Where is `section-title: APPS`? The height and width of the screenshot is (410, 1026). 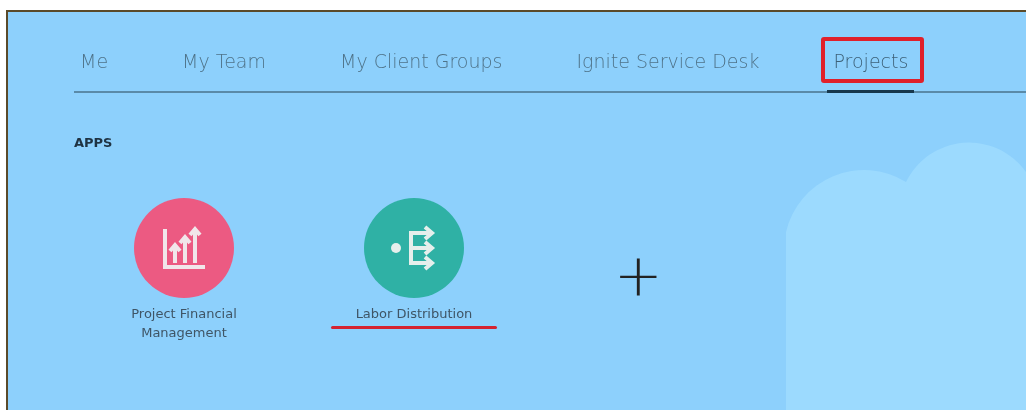 section-title: APPS is located at coordinates (94, 142).